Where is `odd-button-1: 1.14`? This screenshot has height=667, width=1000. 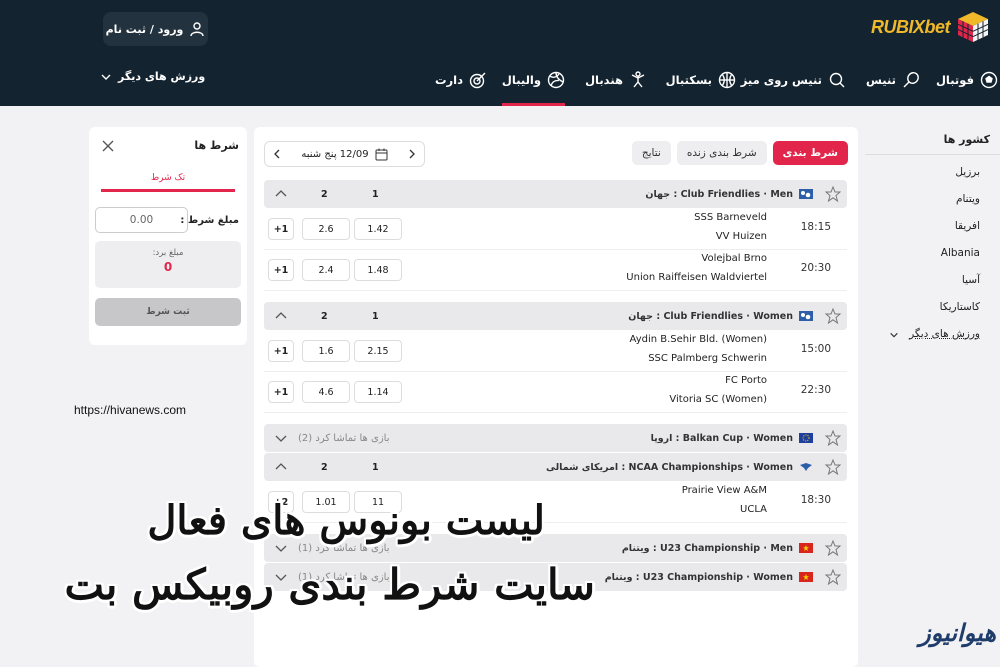 odd-button-1: 1.14 is located at coordinates (378, 392).